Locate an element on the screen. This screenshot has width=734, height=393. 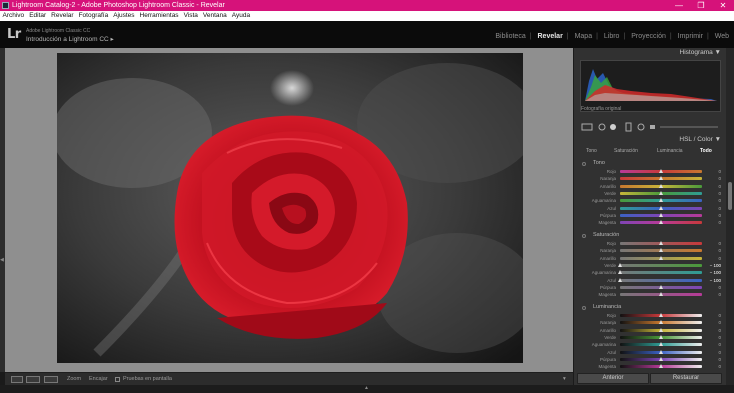
slider-luminancia-1: Naranja 0 is located at coordinates (650, 322).